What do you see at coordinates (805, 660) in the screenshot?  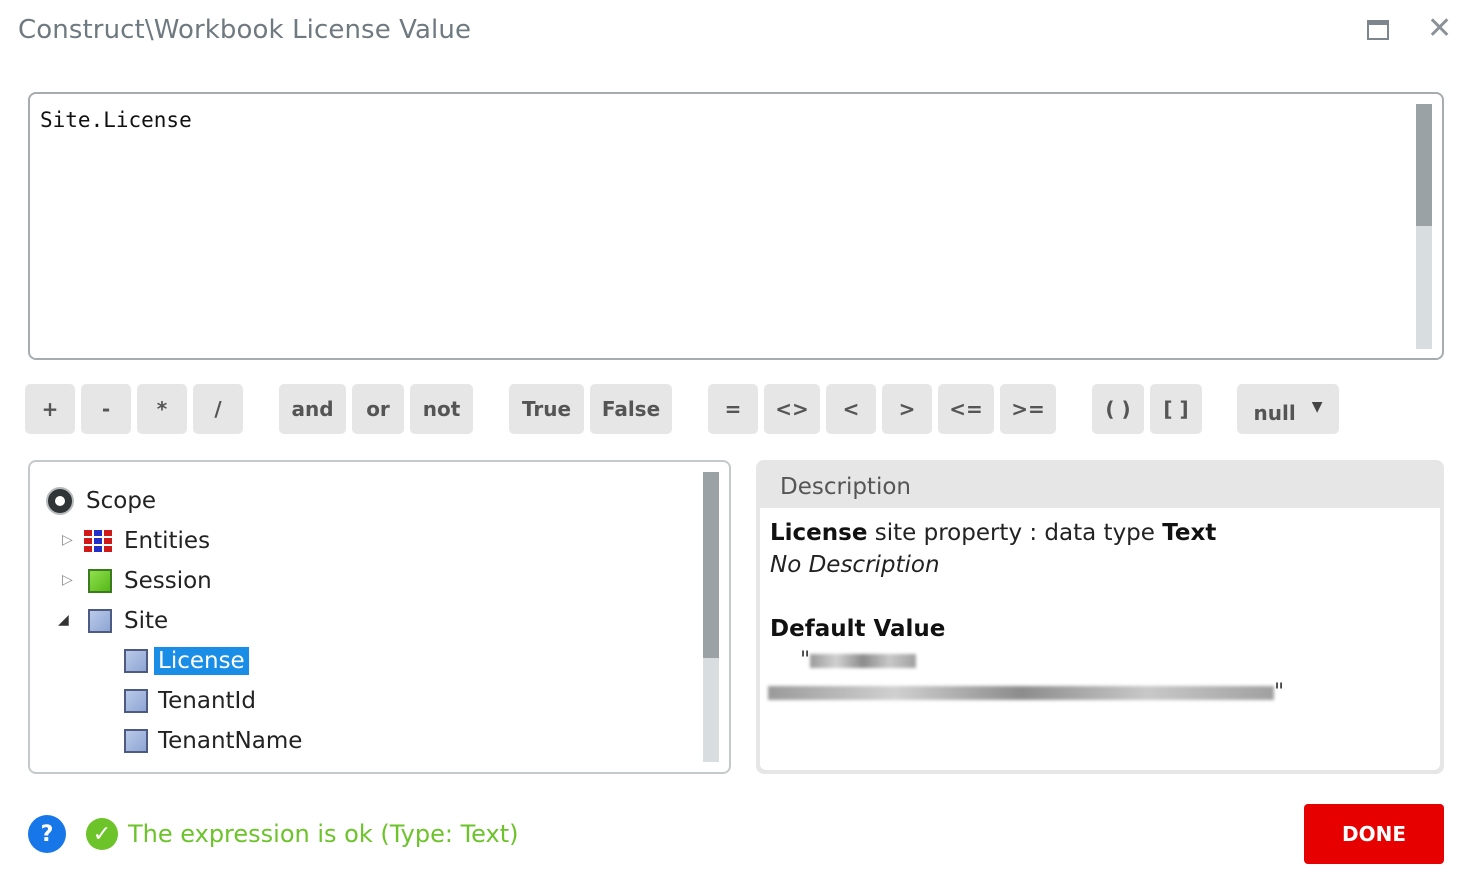 I see `open-quote: "` at bounding box center [805, 660].